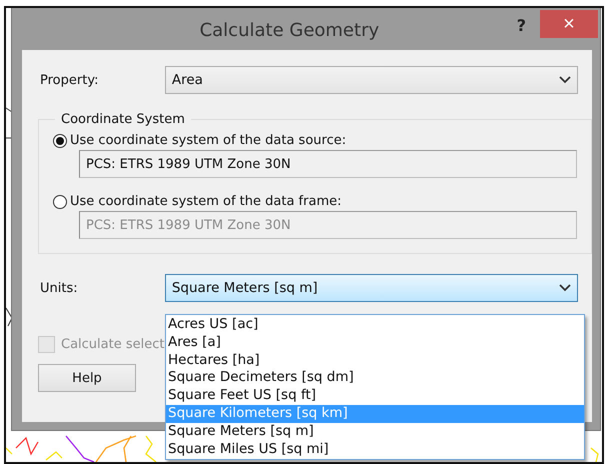 Image resolution: width=606 pixels, height=464 pixels. I want to click on units-dropdown: Square Meters [sq m], so click(371, 288).